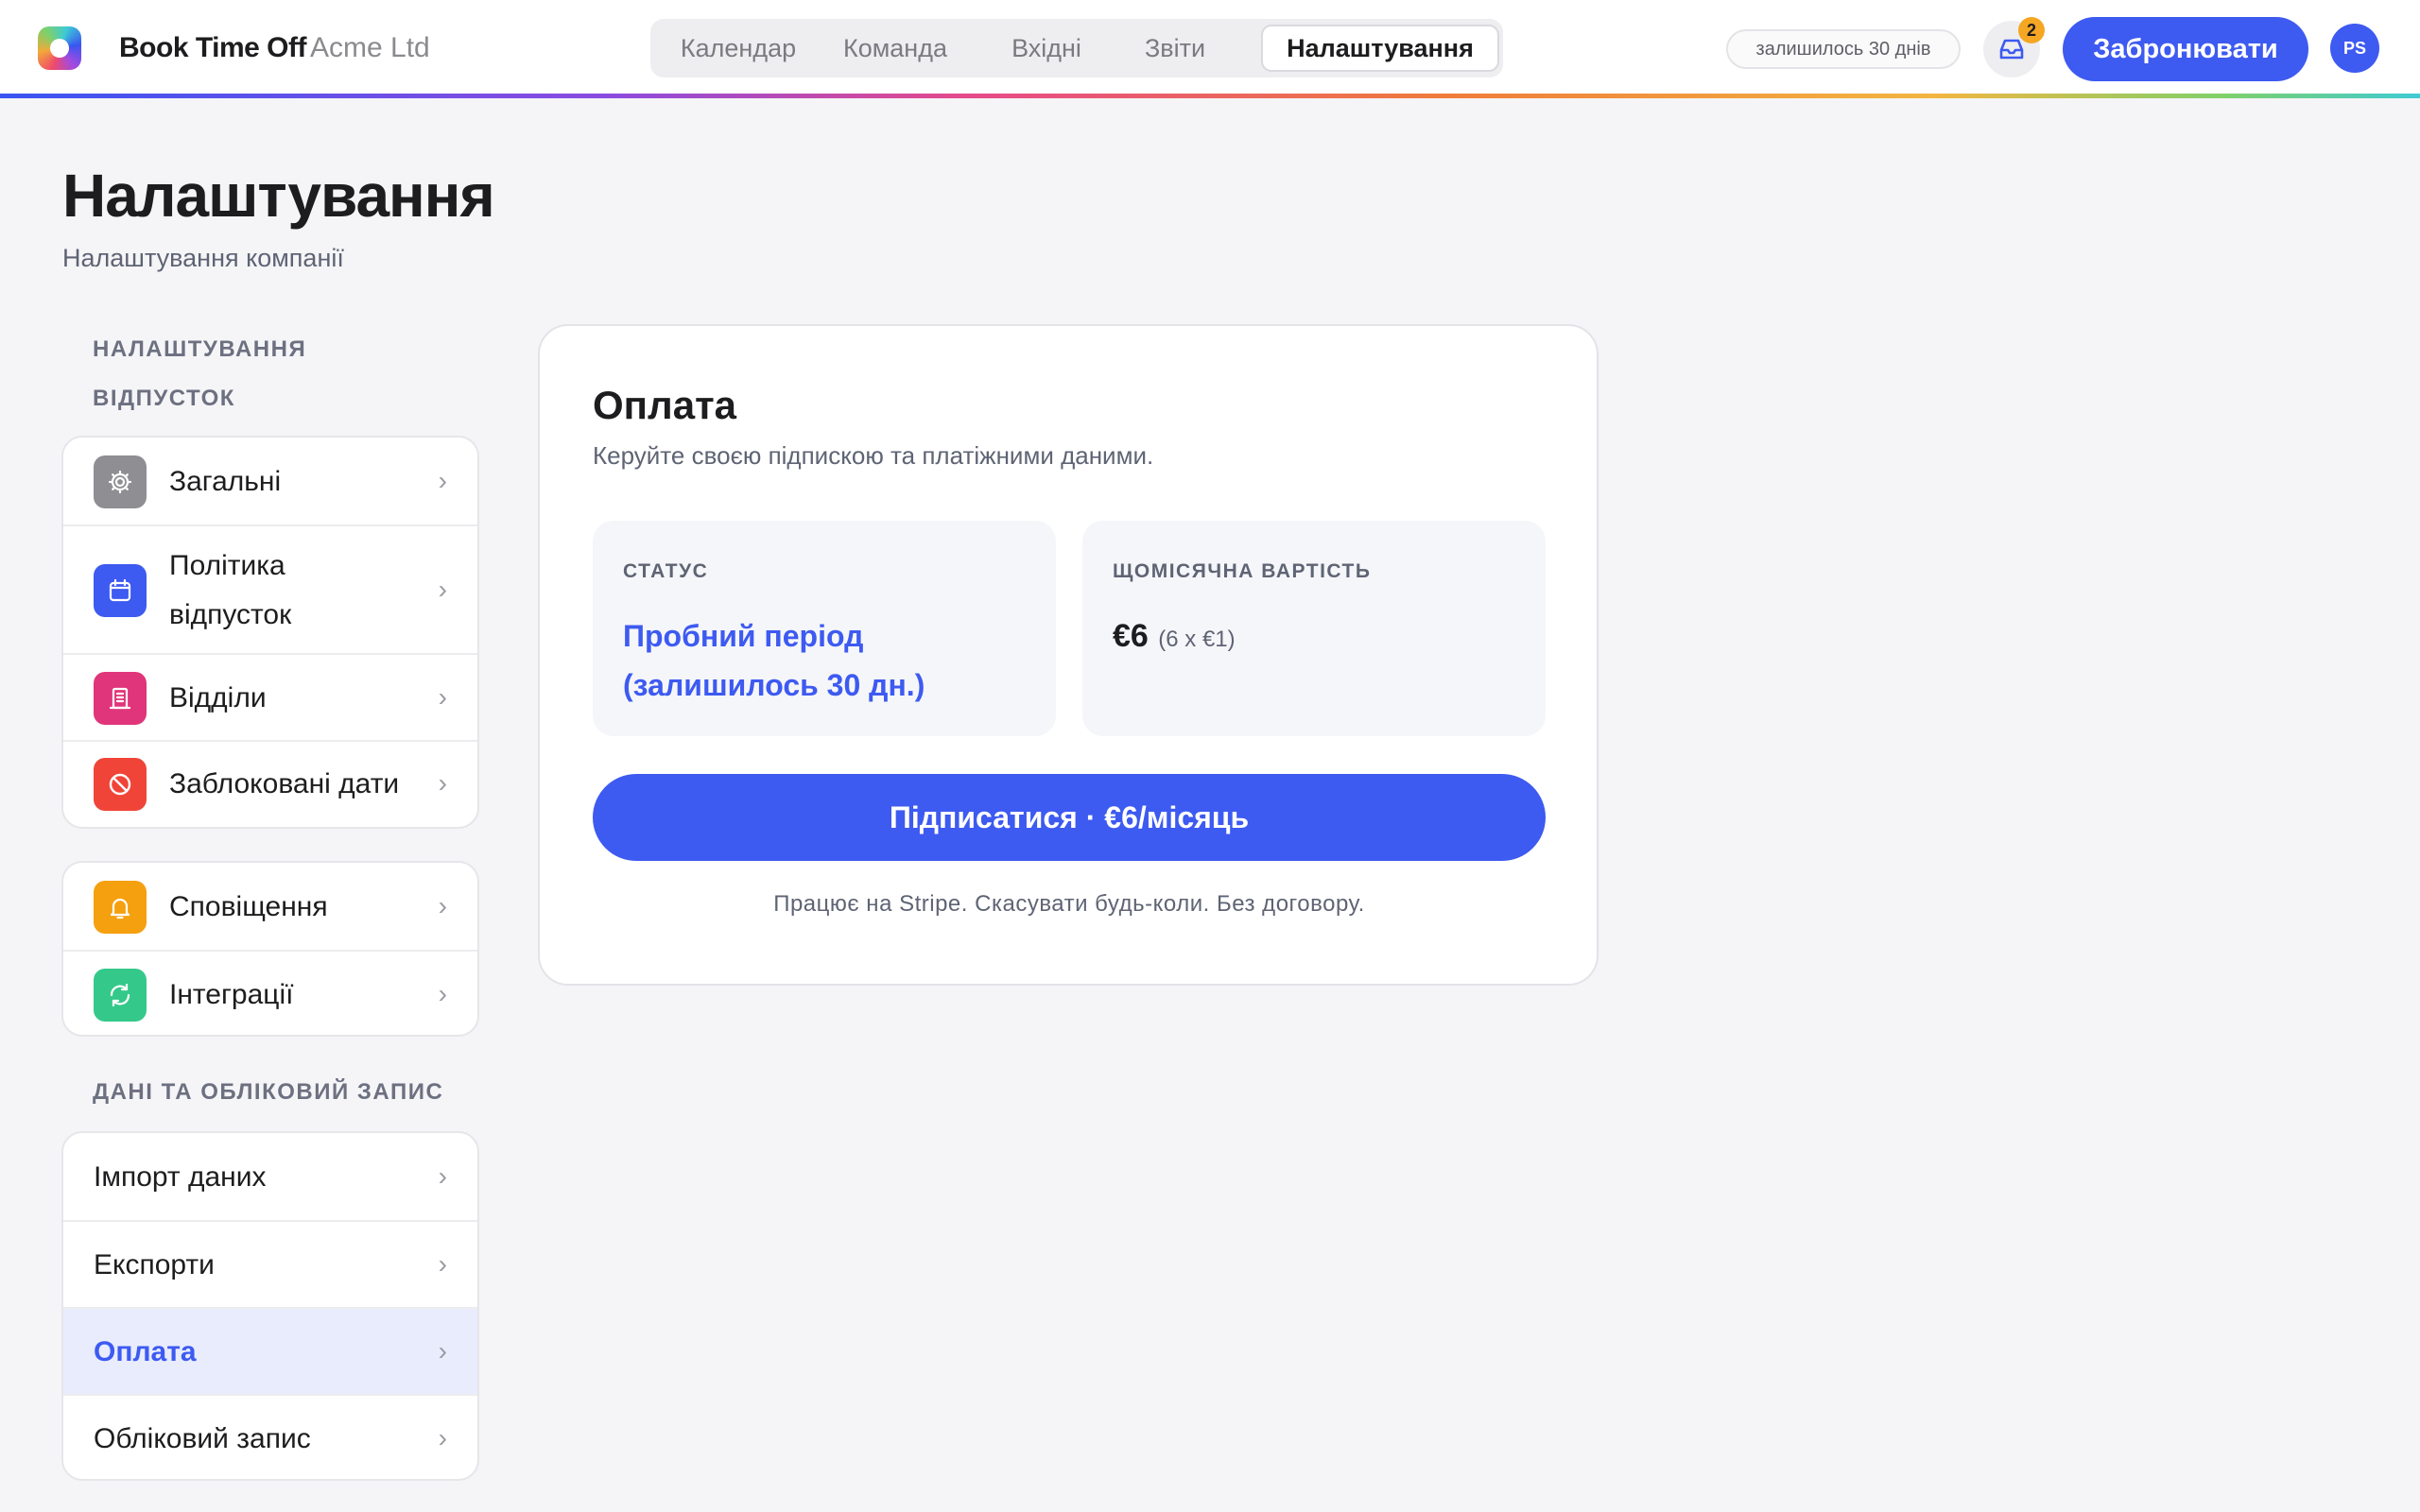 This screenshot has height=1512, width=2420. Describe the element at coordinates (230, 614) in the screenshot. I see `label-line-2: відпусток` at that location.